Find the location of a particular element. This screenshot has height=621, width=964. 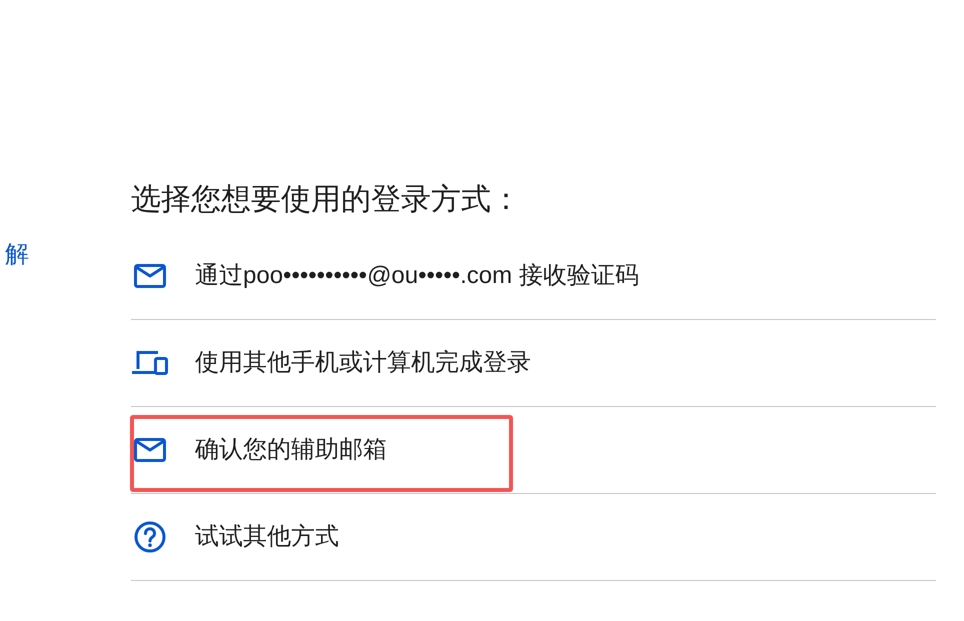

sign-in-option: 试试其他方式 is located at coordinates (533, 537).